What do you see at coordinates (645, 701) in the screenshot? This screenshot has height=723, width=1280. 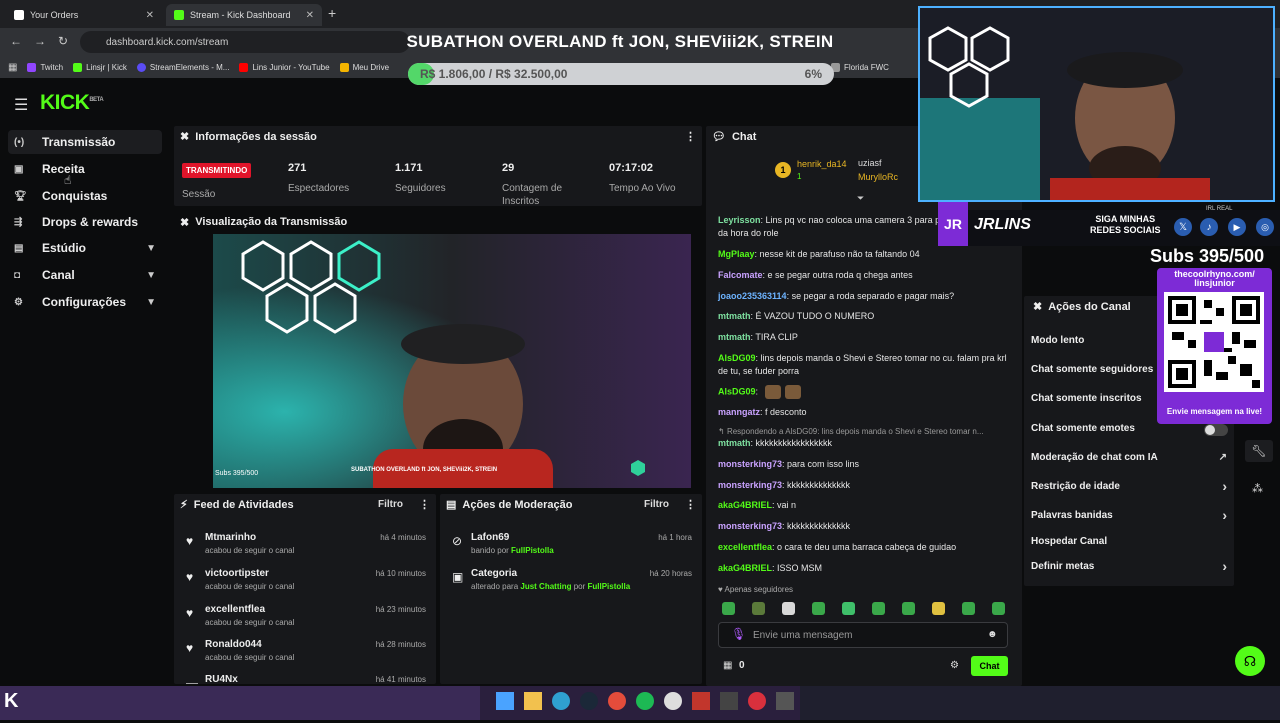 I see `spotify-icon` at bounding box center [645, 701].